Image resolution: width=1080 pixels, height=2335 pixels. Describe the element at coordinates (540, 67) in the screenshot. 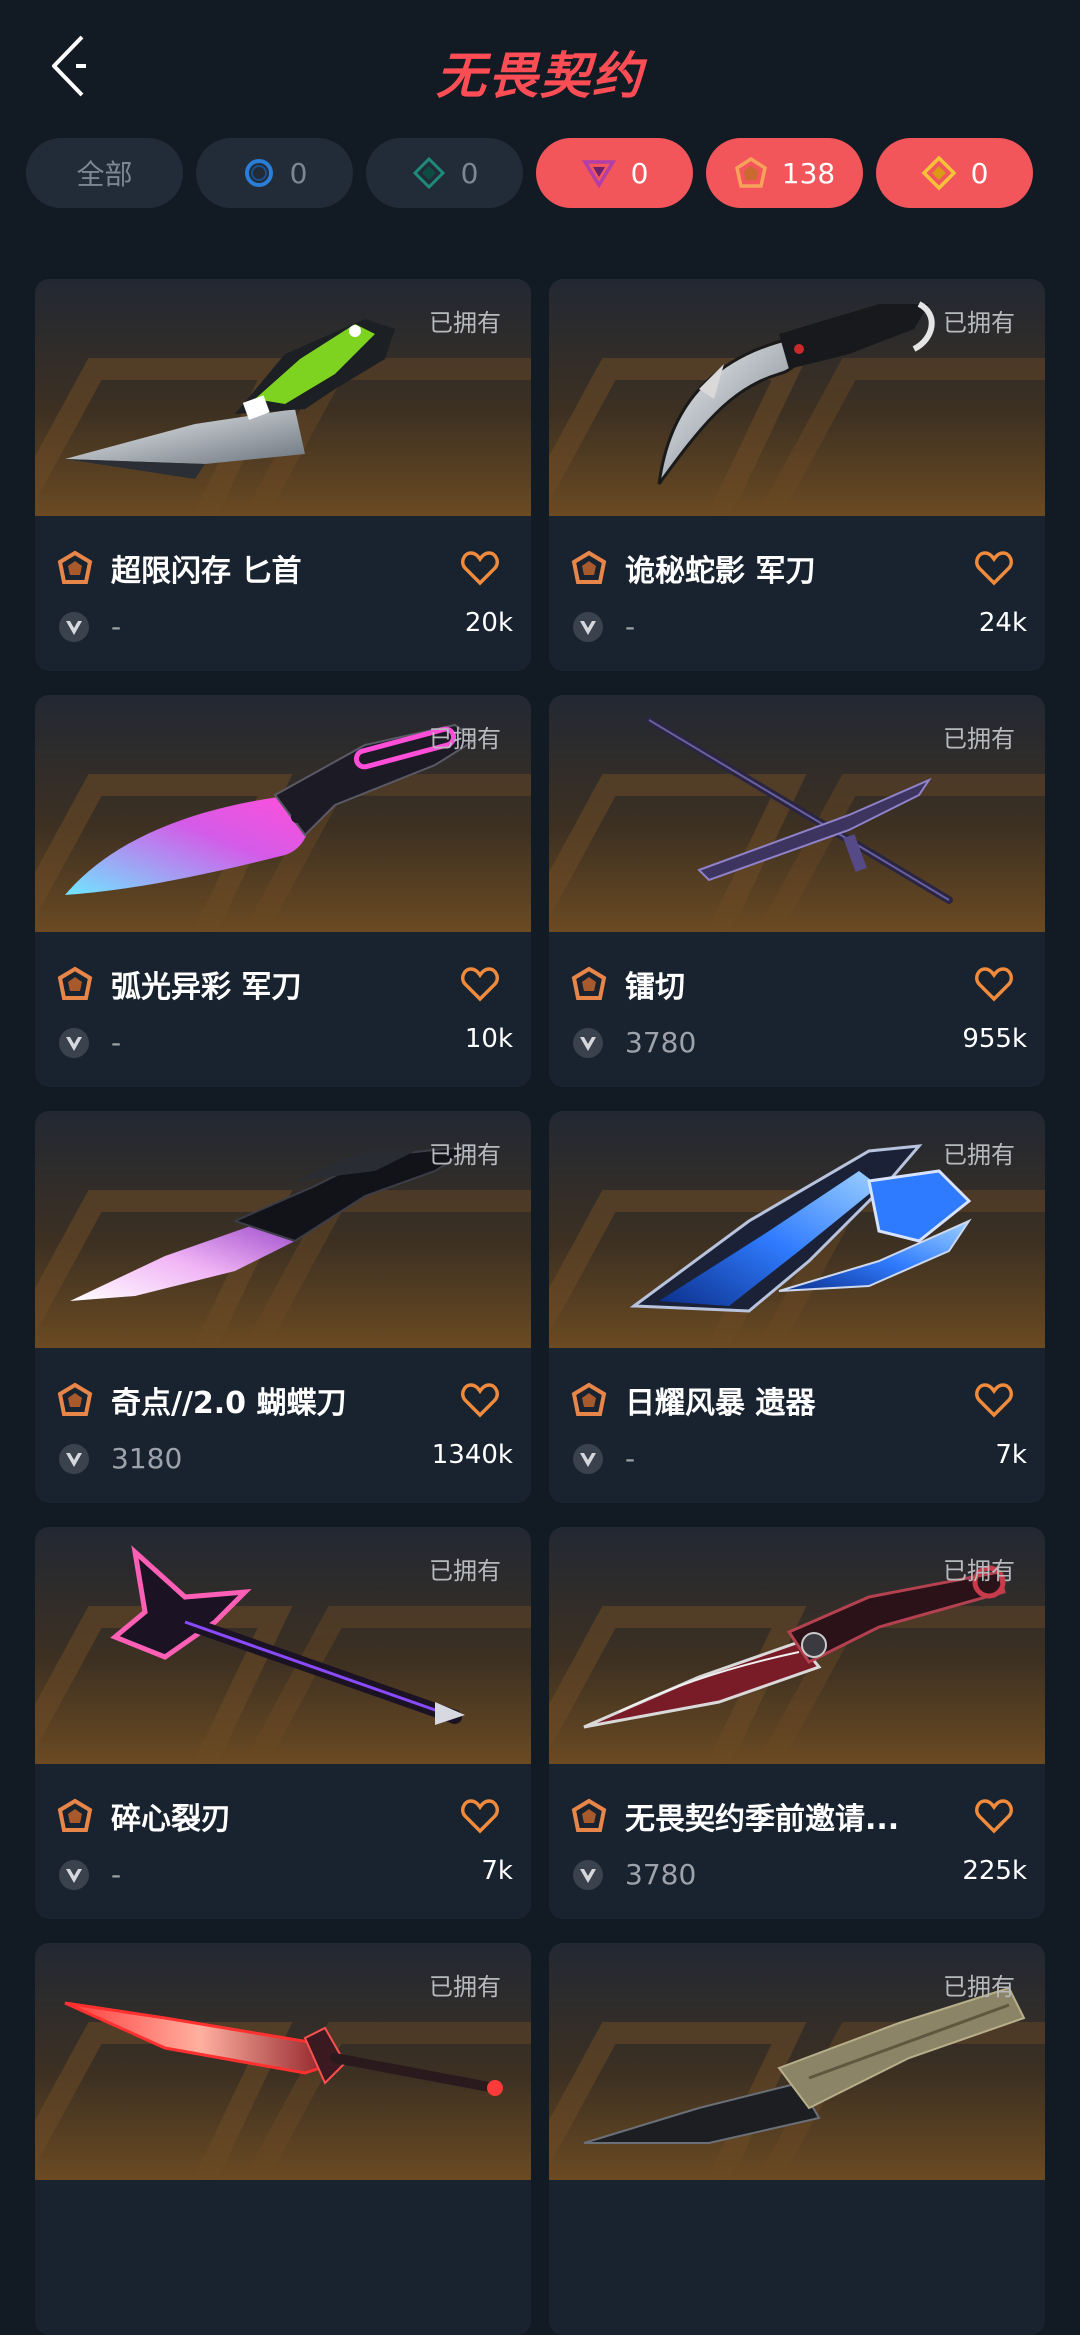

I see `header: 无畏契约` at that location.